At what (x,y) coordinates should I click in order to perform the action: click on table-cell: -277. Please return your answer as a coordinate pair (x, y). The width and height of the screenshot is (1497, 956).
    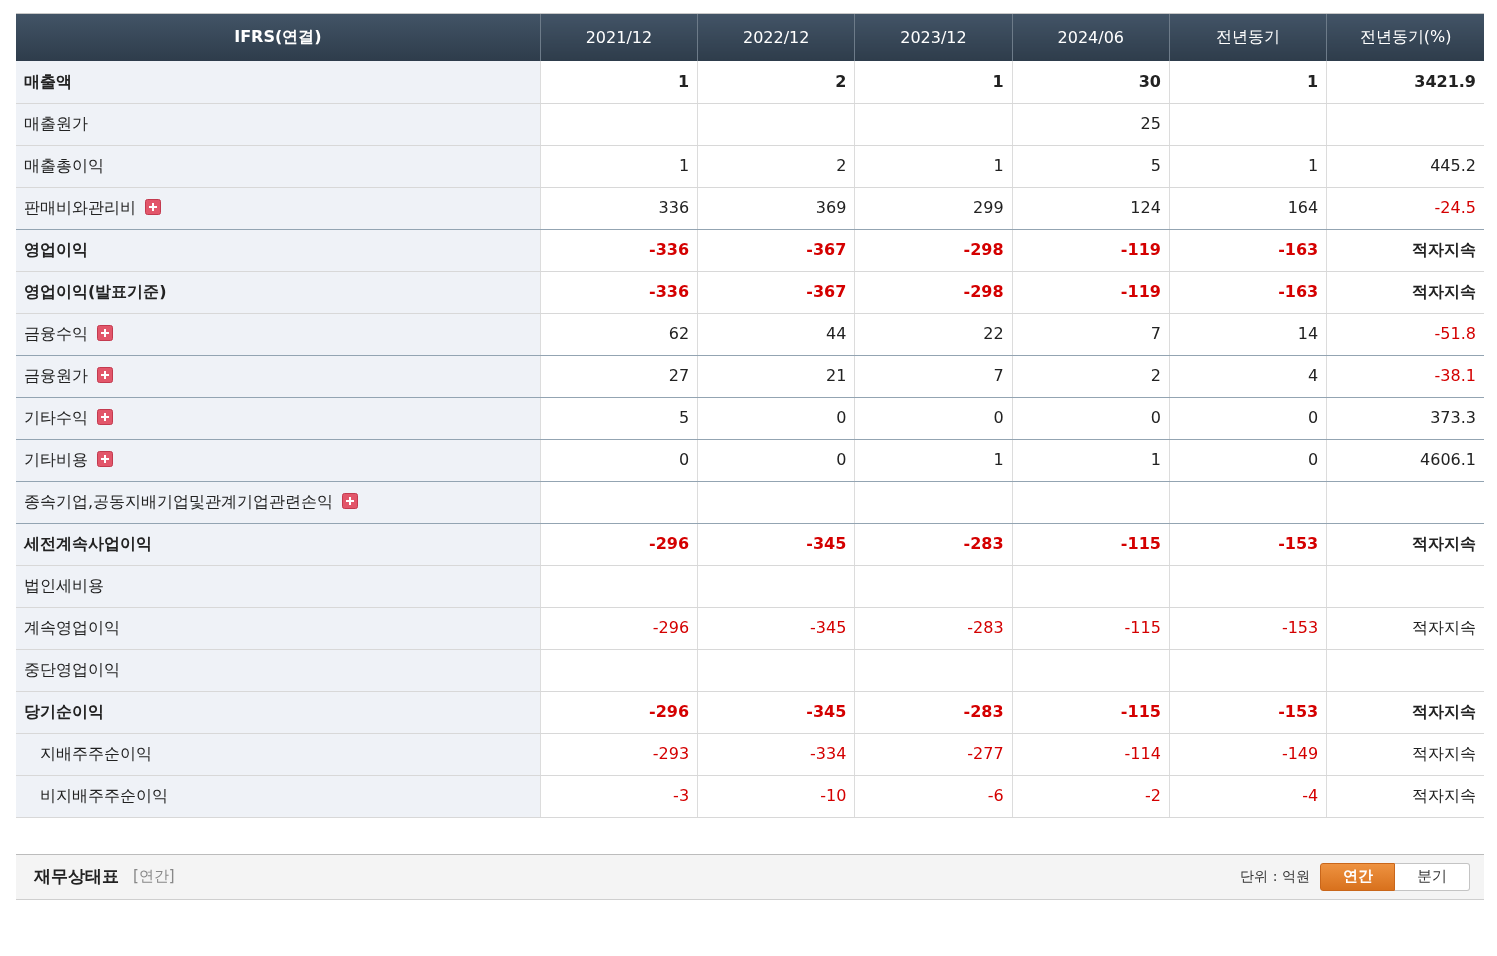
    Looking at the image, I should click on (933, 754).